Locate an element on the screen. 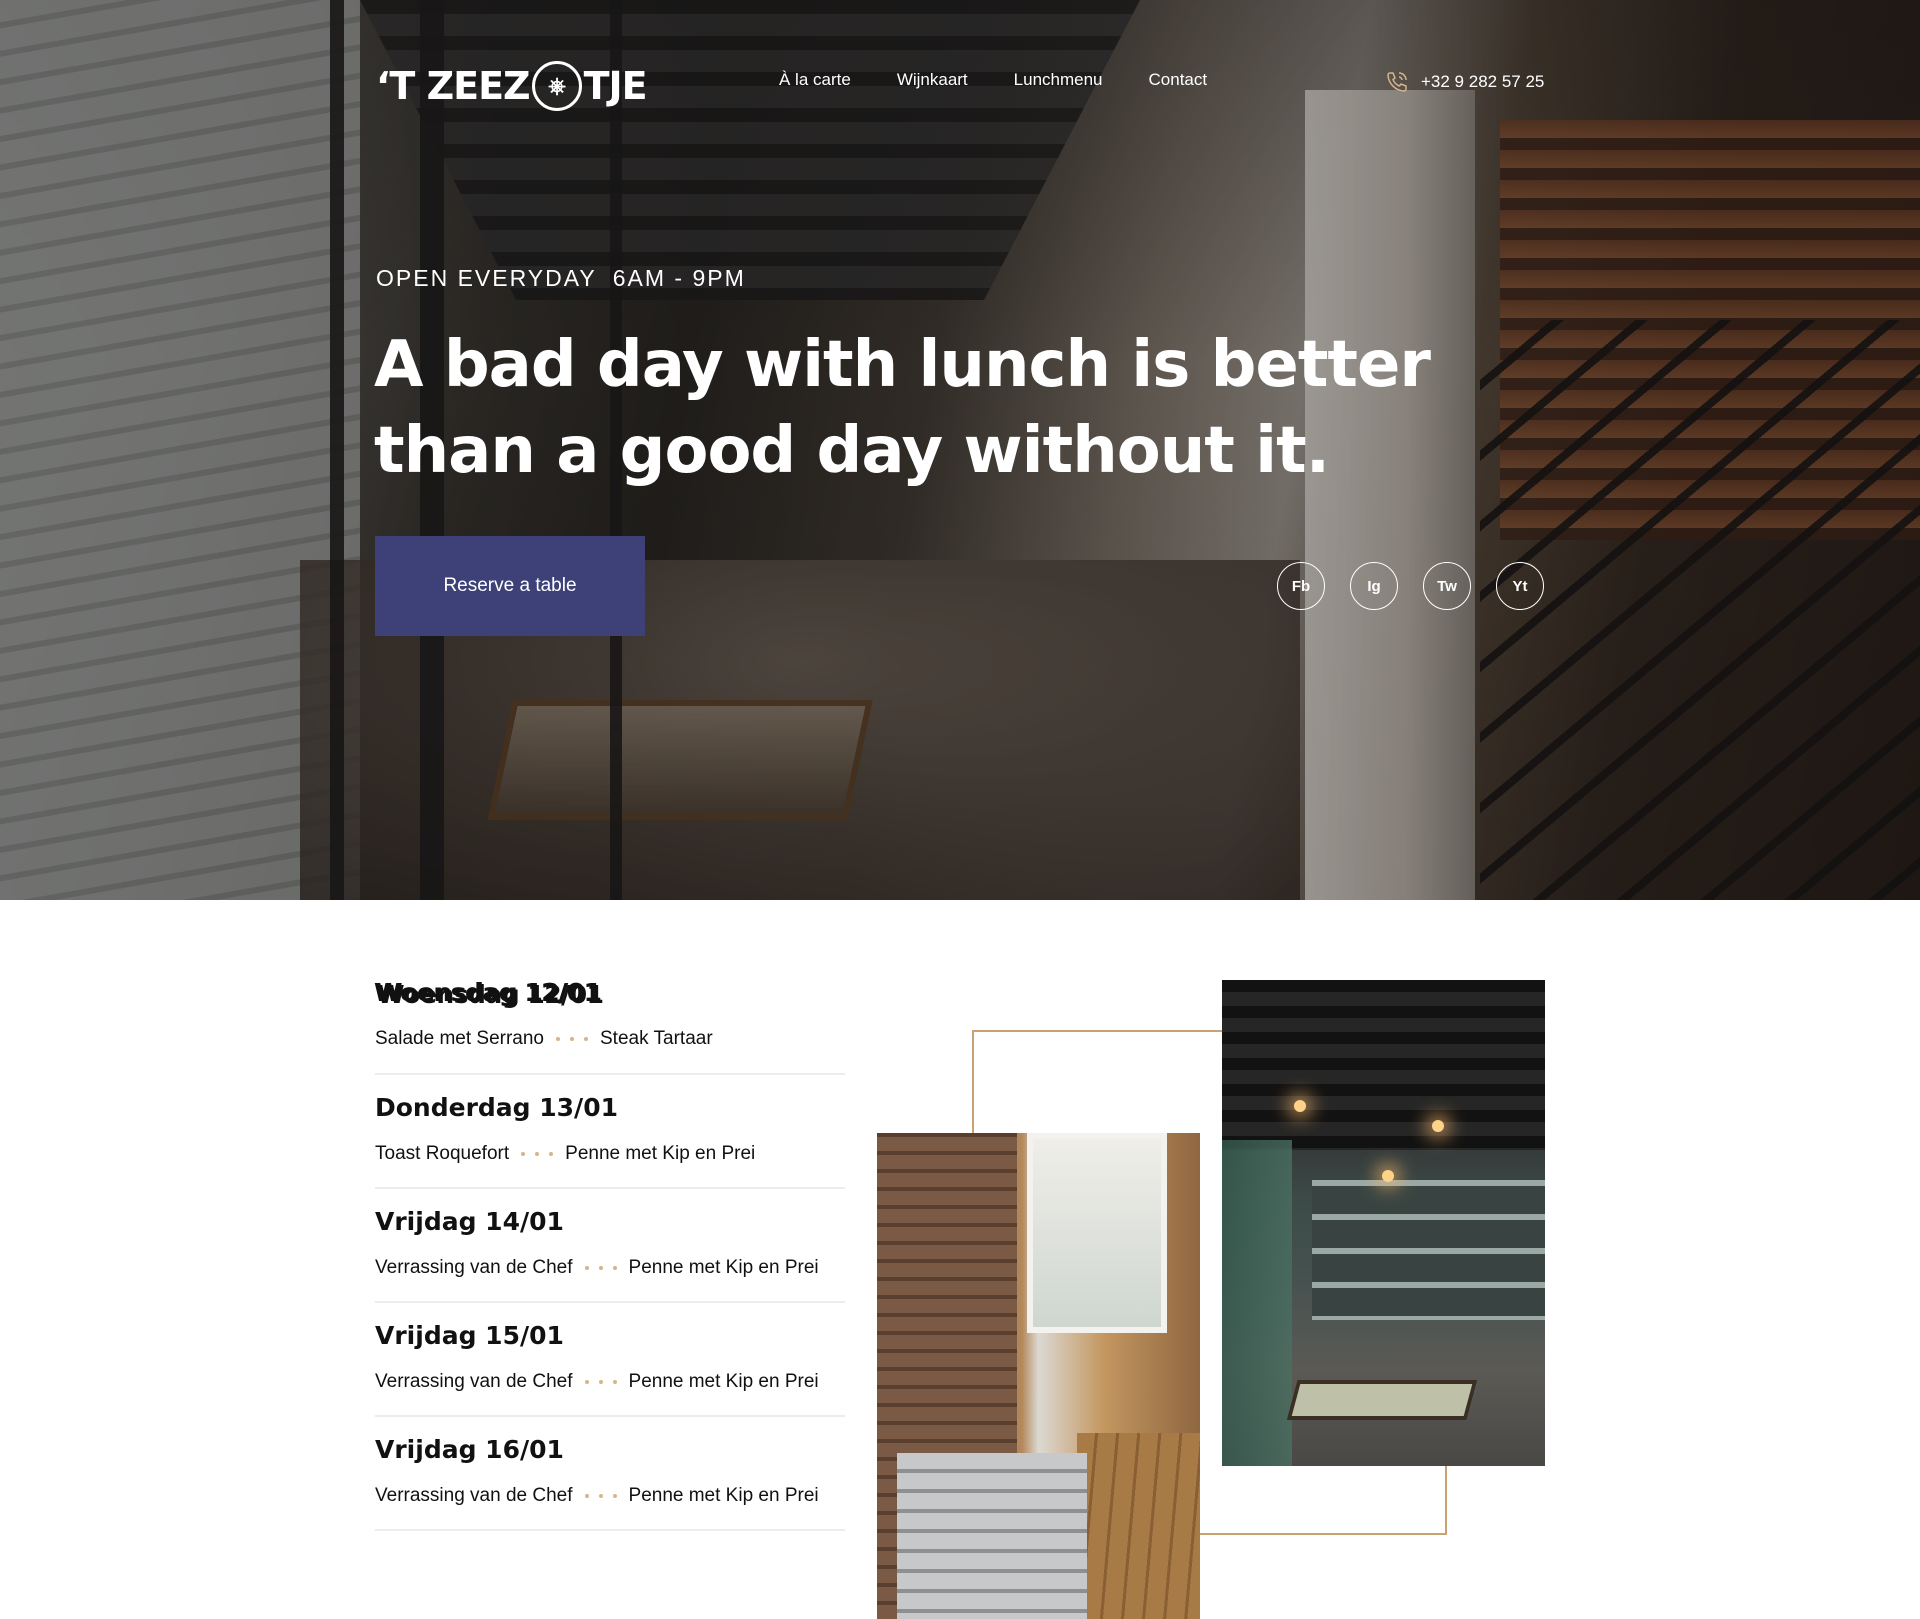 The width and height of the screenshot is (1920, 1619). photo-window is located at coordinates (1097, 1233).